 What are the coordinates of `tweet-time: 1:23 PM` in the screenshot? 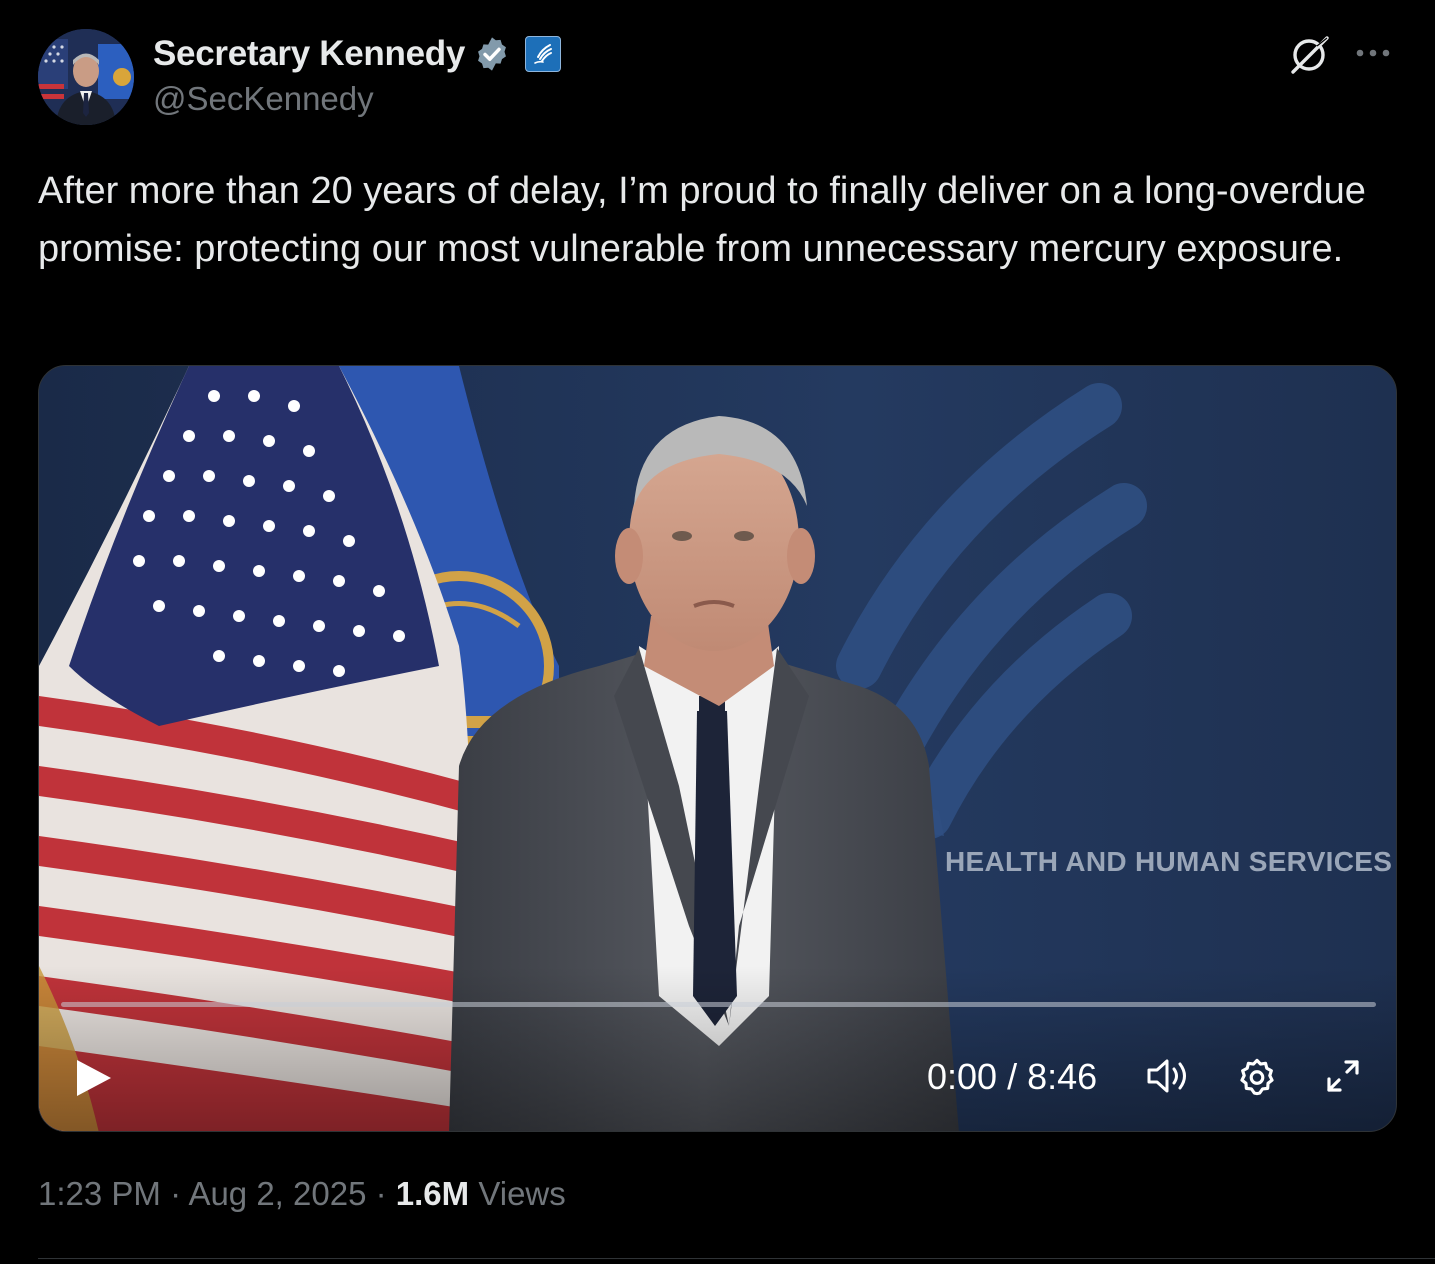 It's located at (99, 1193).